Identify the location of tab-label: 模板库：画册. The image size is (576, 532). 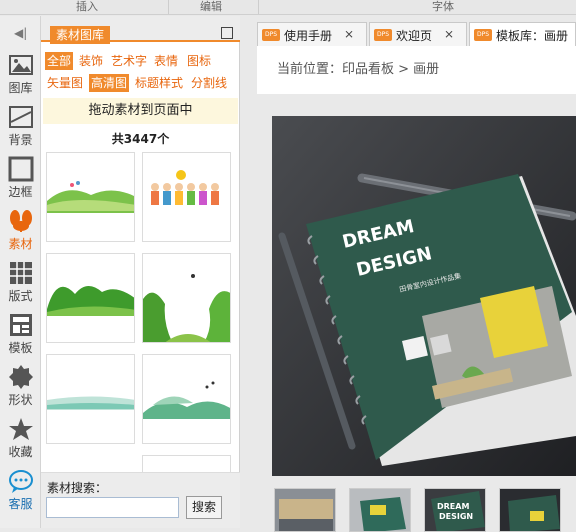
(532, 36).